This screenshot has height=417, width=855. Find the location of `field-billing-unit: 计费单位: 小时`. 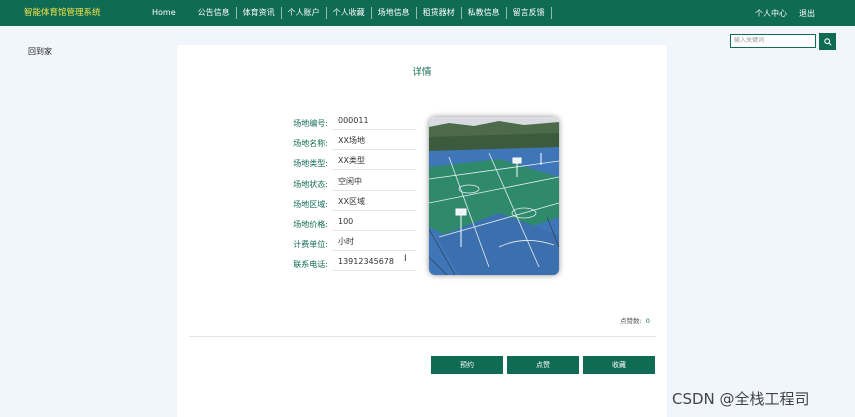

field-billing-unit: 计费单位: 小时 is located at coordinates (346, 245).